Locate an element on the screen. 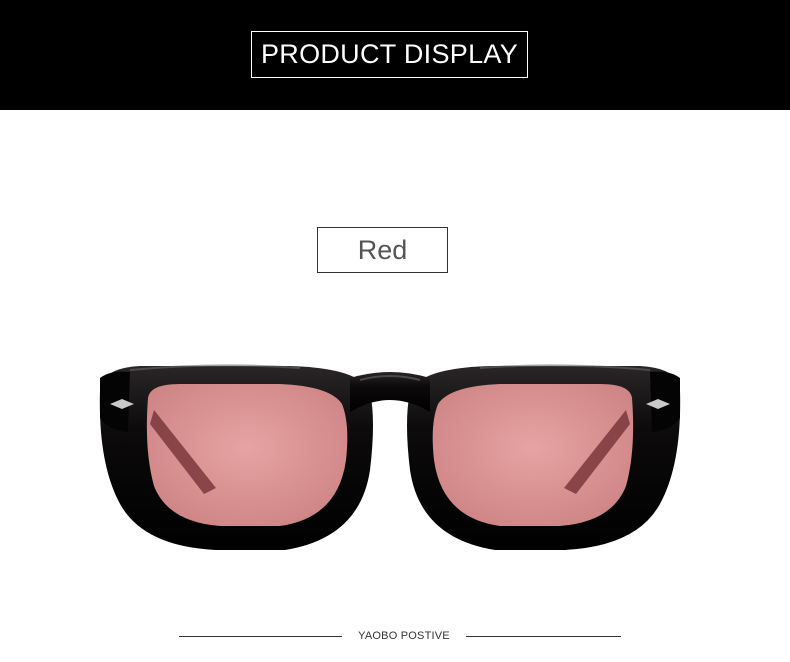  page-title: PRODUCT DISPLAY is located at coordinates (389, 54).